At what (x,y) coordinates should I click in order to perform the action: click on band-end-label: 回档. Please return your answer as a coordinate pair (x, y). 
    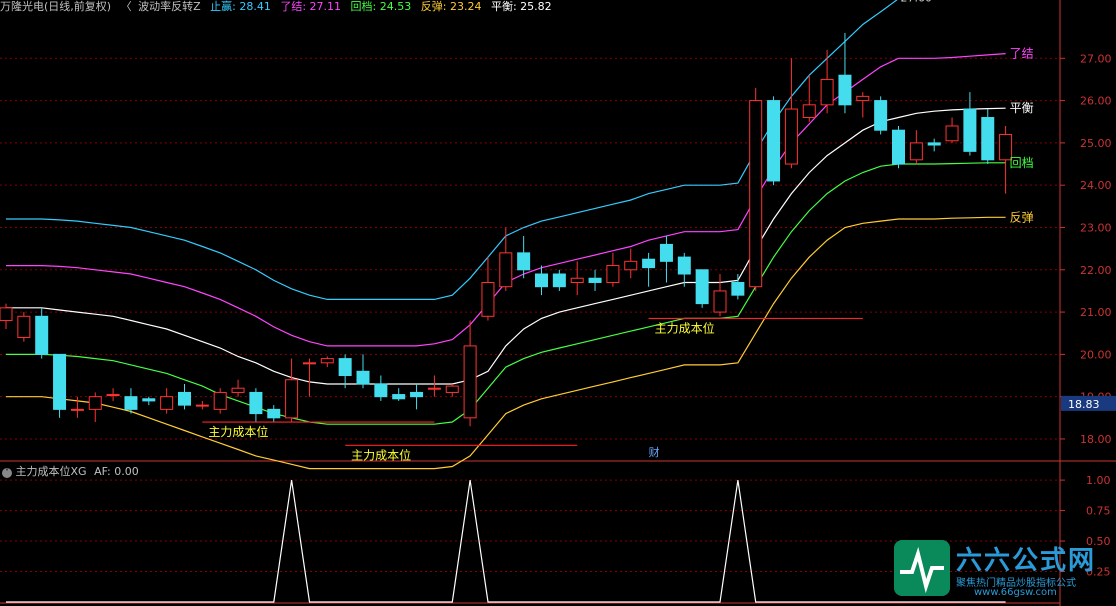
    Looking at the image, I should click on (1022, 163).